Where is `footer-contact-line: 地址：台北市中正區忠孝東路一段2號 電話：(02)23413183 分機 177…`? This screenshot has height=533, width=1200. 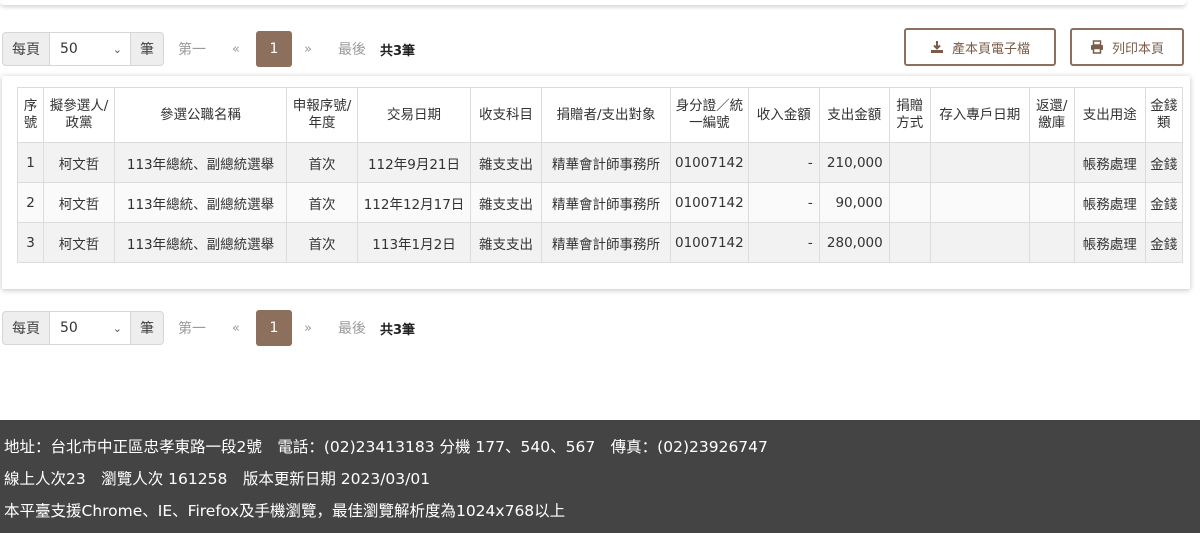
footer-contact-line: 地址：台北市中正區忠孝東路一段2號 電話：(02)23413183 分機 177… is located at coordinates (386, 447).